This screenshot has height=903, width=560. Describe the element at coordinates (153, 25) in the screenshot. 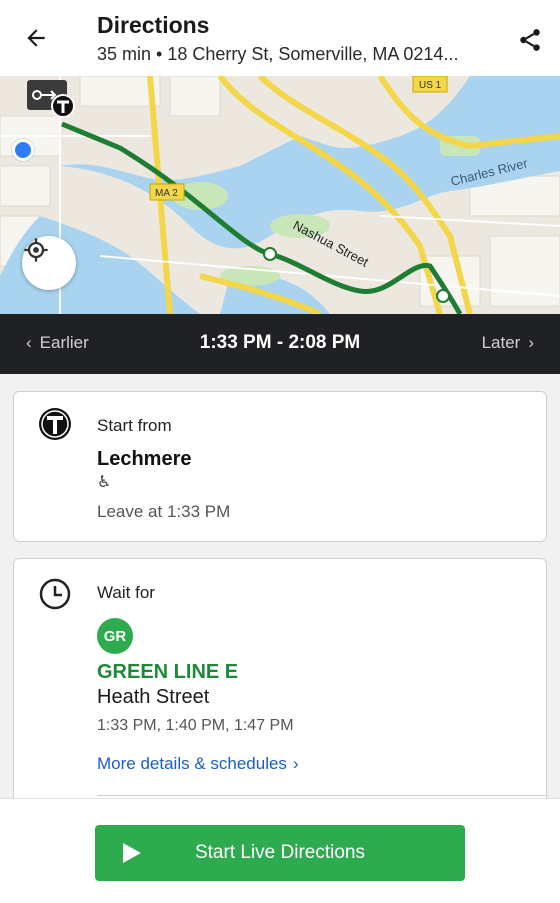

I see `page-title: Directions` at that location.